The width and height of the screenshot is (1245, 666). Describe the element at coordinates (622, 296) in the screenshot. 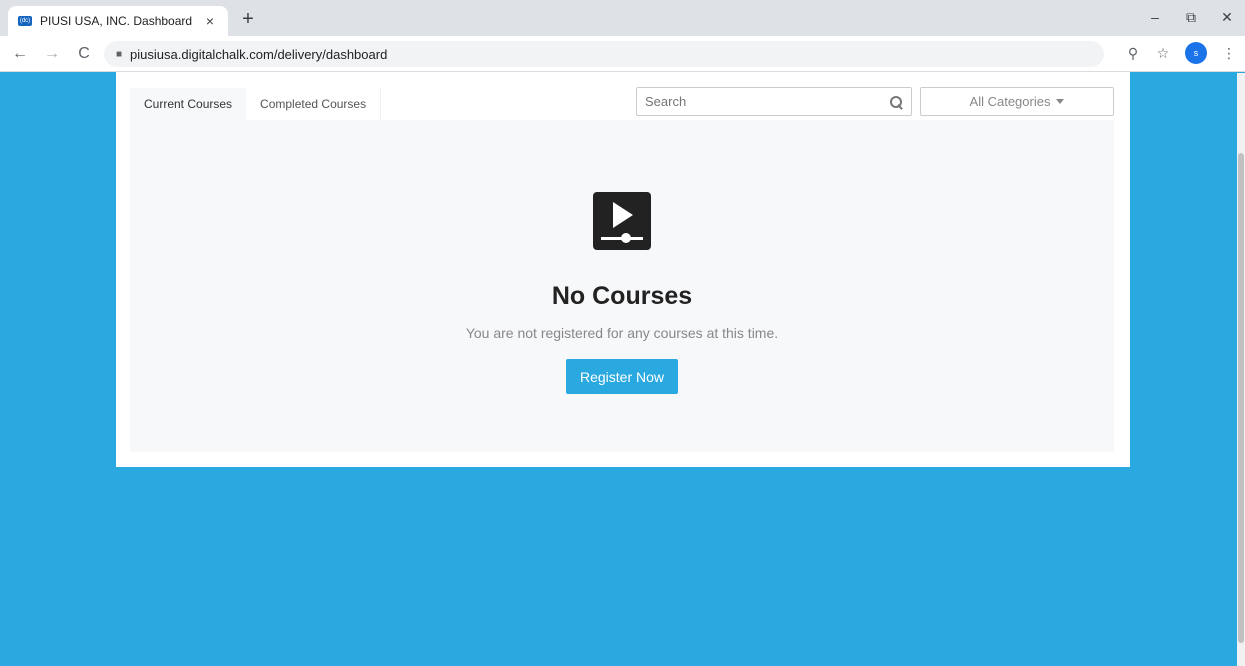

I see `empty-state-title: No Courses` at that location.